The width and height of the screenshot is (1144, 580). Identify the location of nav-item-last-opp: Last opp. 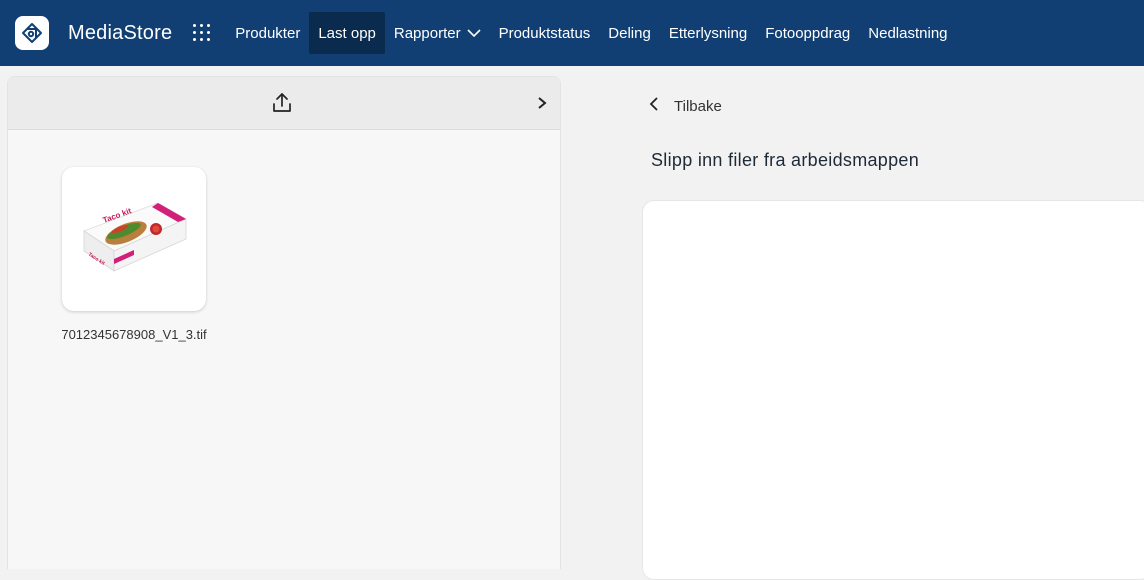
(347, 33).